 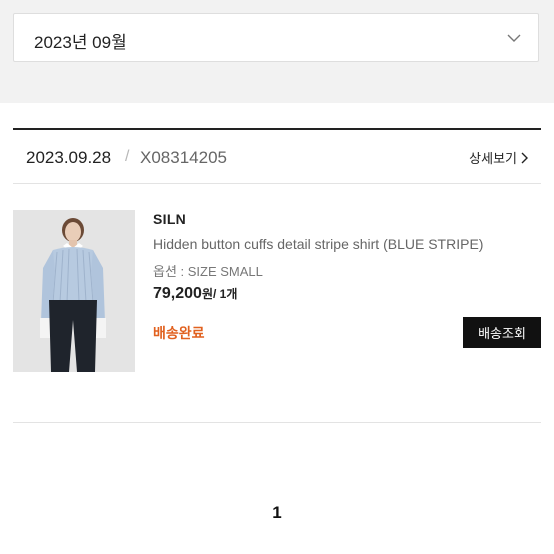 I want to click on month-select-value: 2023년 09월, so click(x=80, y=42).